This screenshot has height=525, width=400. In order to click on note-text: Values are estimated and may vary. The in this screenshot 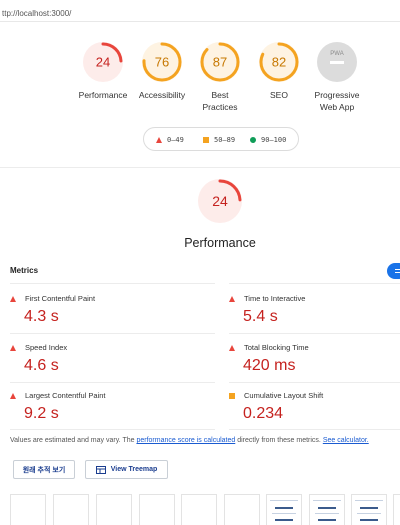, I will do `click(73, 440)`.